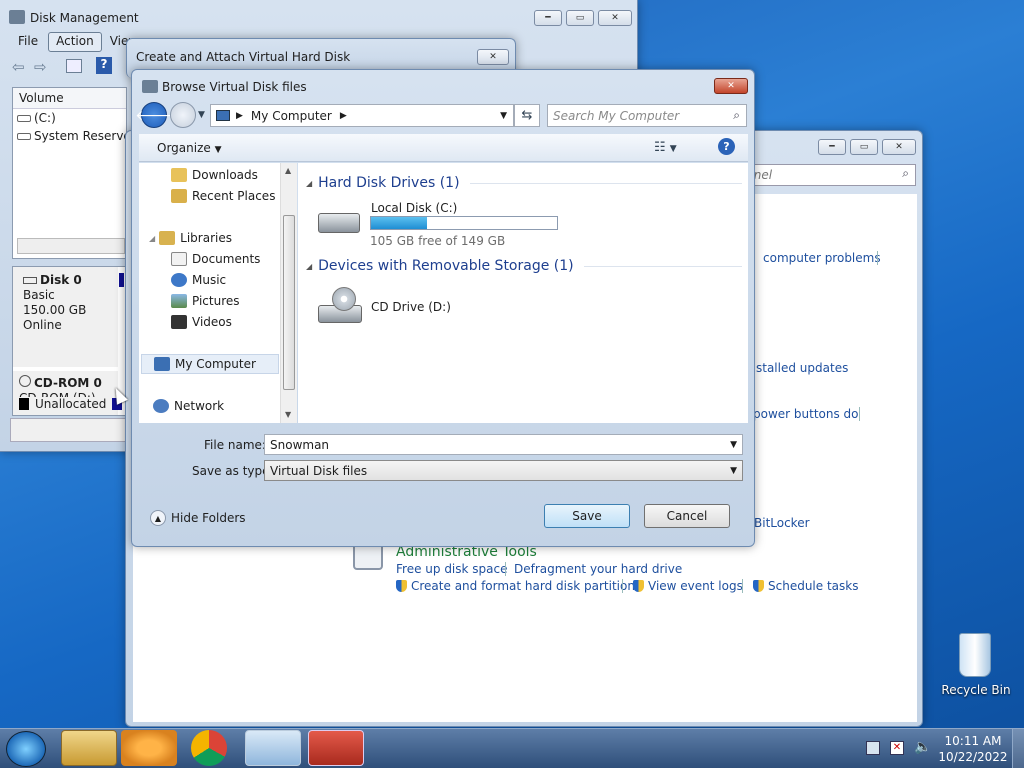 The width and height of the screenshot is (1024, 768). Describe the element at coordinates (273, 748) in the screenshot. I see `taskbar-control-panel-icon` at that location.